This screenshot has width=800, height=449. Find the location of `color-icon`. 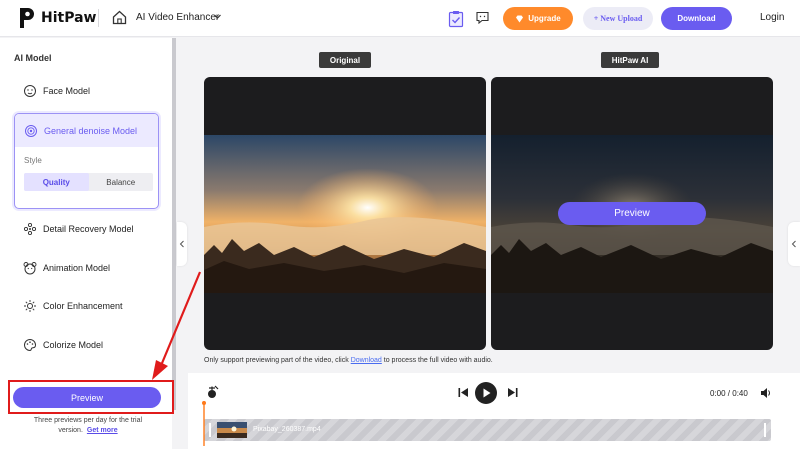

color-icon is located at coordinates (30, 306).